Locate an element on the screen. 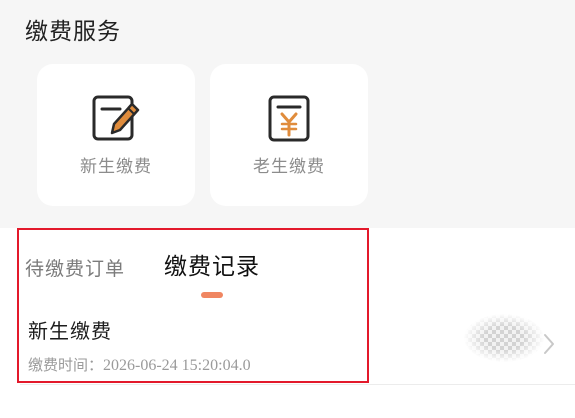 This screenshot has height=418, width=575. new-student-payment-card: 新生缴费 is located at coordinates (116, 135).